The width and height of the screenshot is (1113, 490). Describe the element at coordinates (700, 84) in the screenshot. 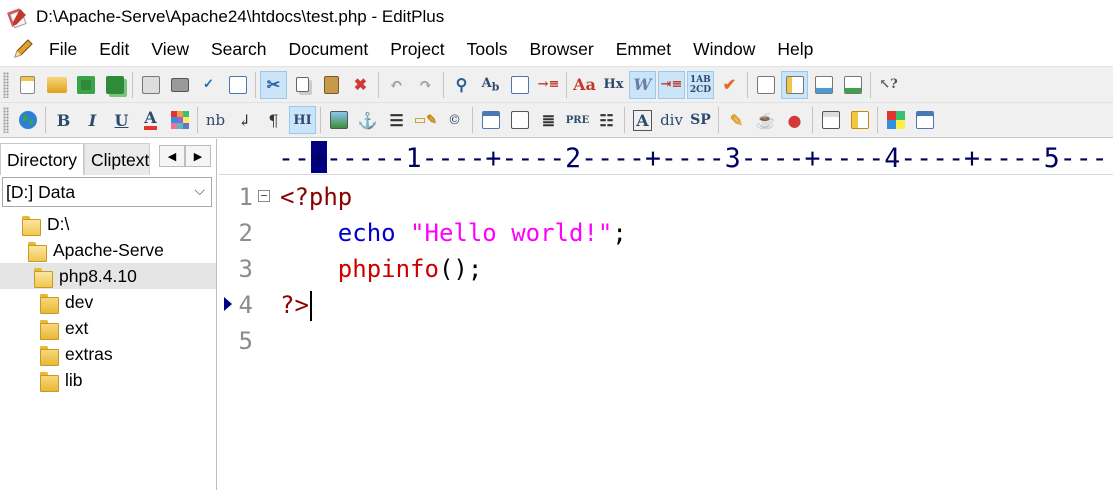

I see `ruler-toggle-button: 1AB 2CD` at that location.